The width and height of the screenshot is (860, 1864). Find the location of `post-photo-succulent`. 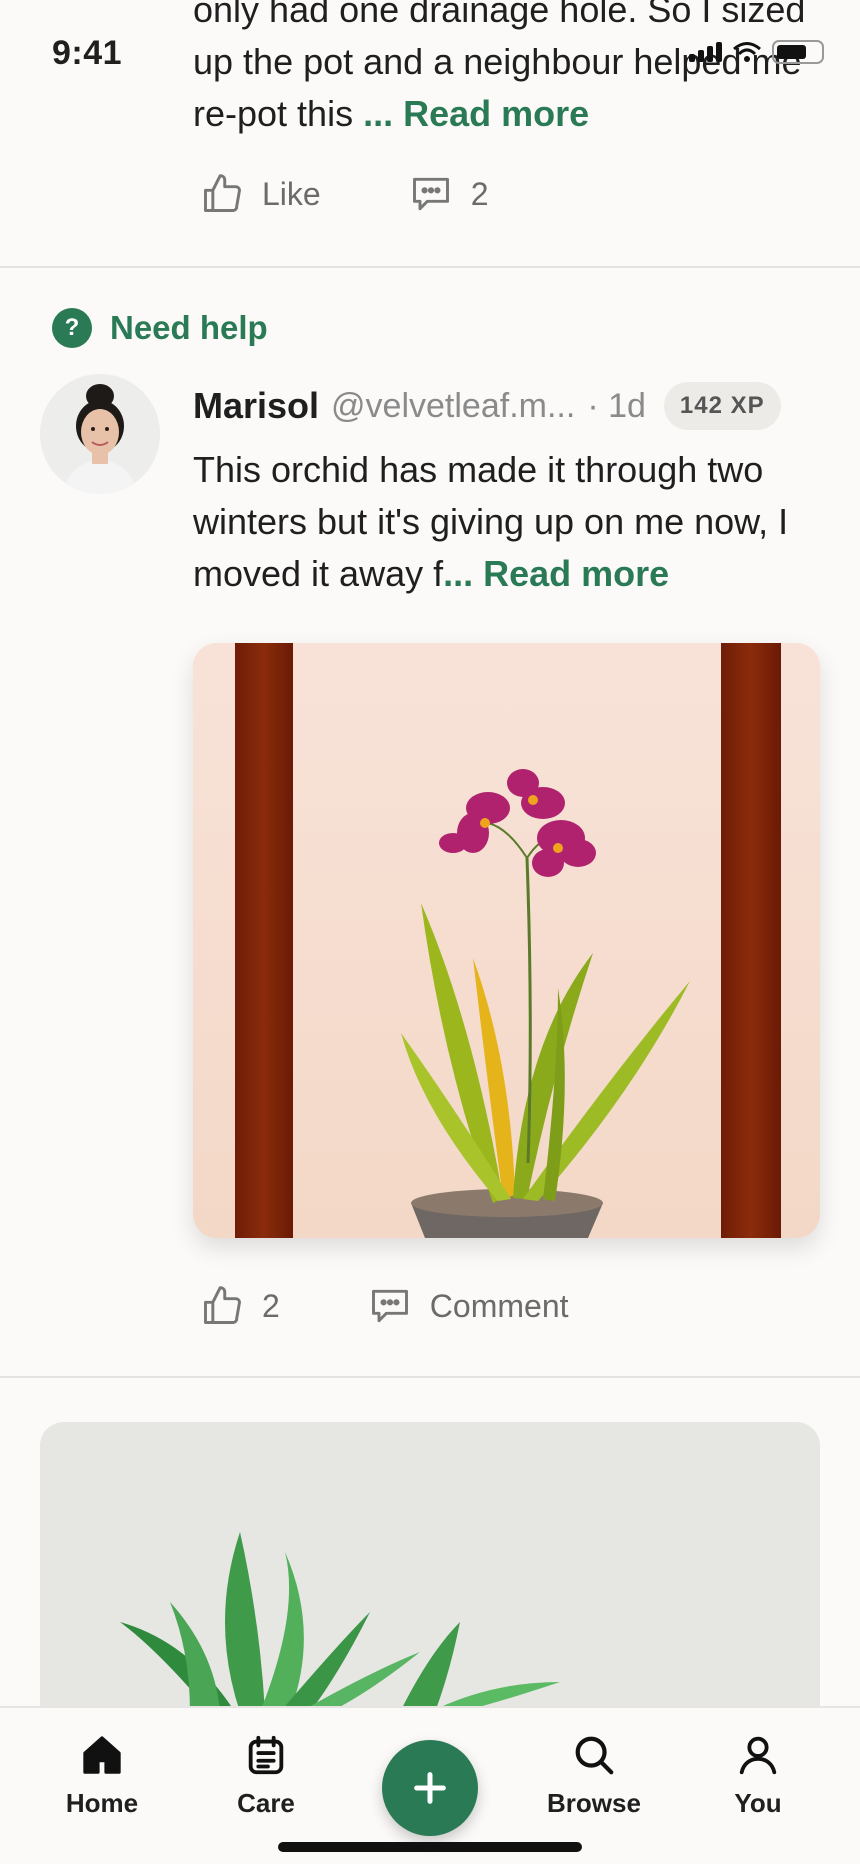

post-photo-succulent is located at coordinates (430, 1567).